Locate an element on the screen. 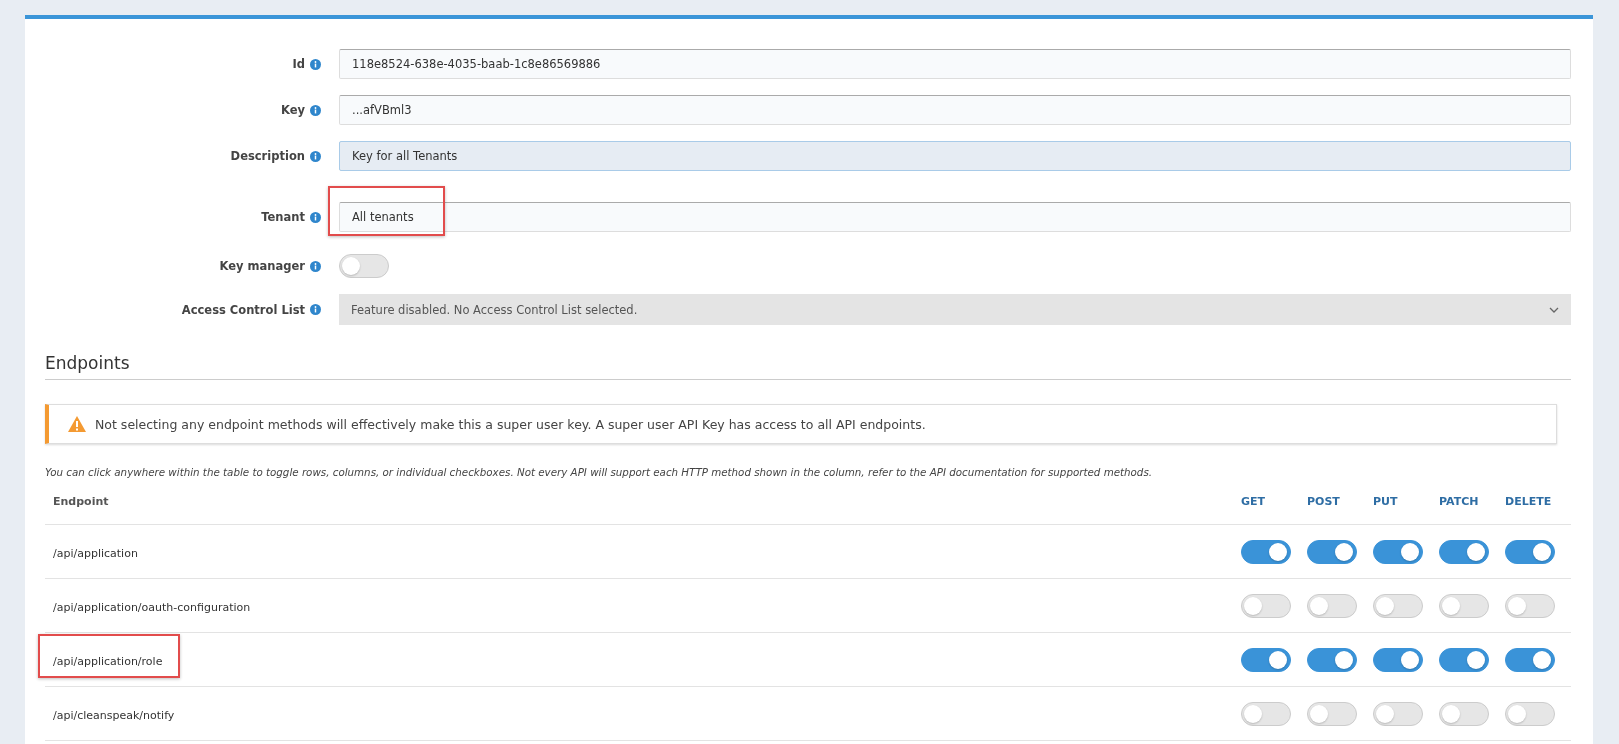  endpoint-path: /api/cleanspeak/notify is located at coordinates (114, 715).